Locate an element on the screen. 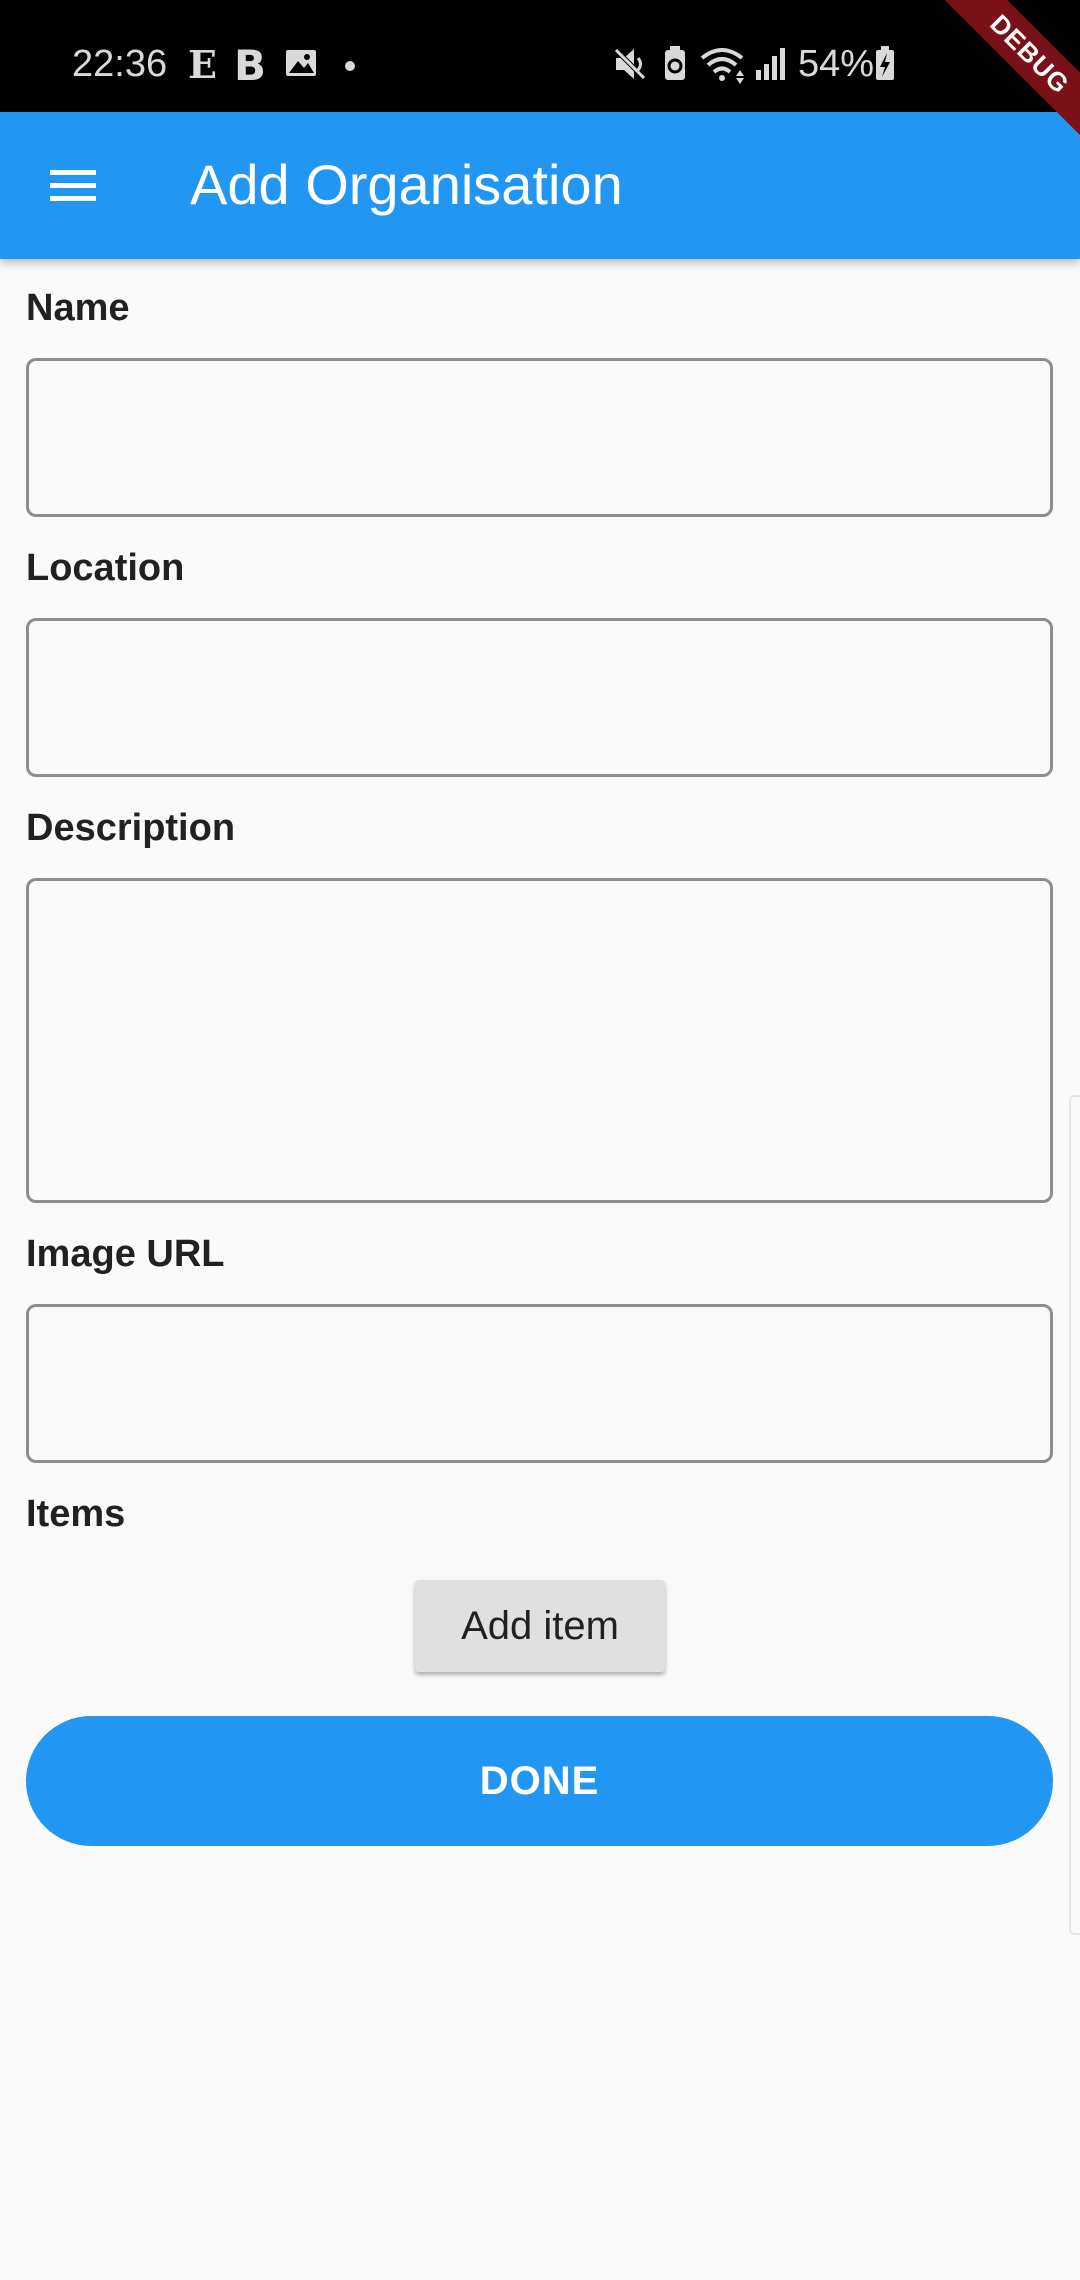 This screenshot has height=2280, width=1080. done-button: DONE is located at coordinates (539, 1781).